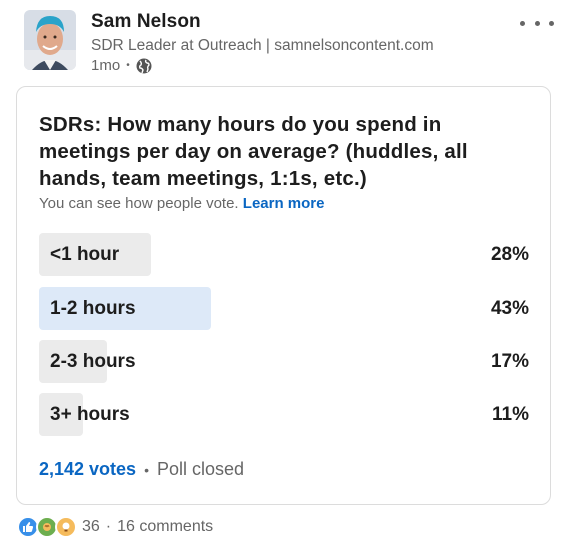 Image resolution: width=568 pixels, height=546 pixels. I want to click on poll-option-label: 2-3 hours, so click(93, 361).